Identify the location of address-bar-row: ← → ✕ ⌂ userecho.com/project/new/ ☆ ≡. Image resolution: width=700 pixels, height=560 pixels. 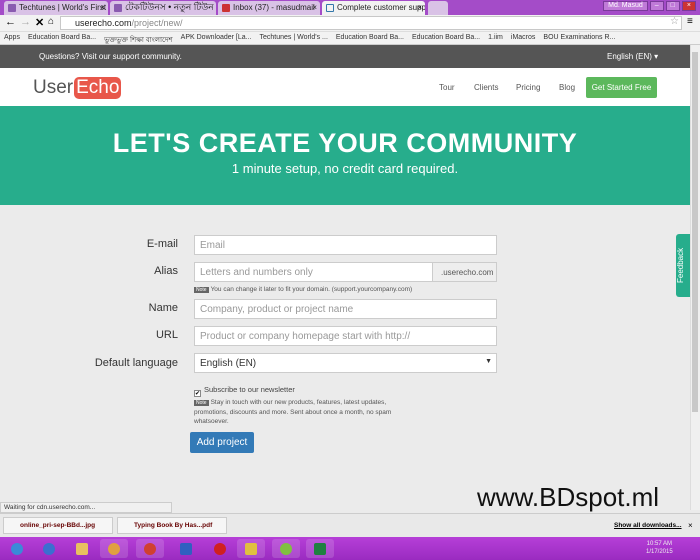
(350, 23).